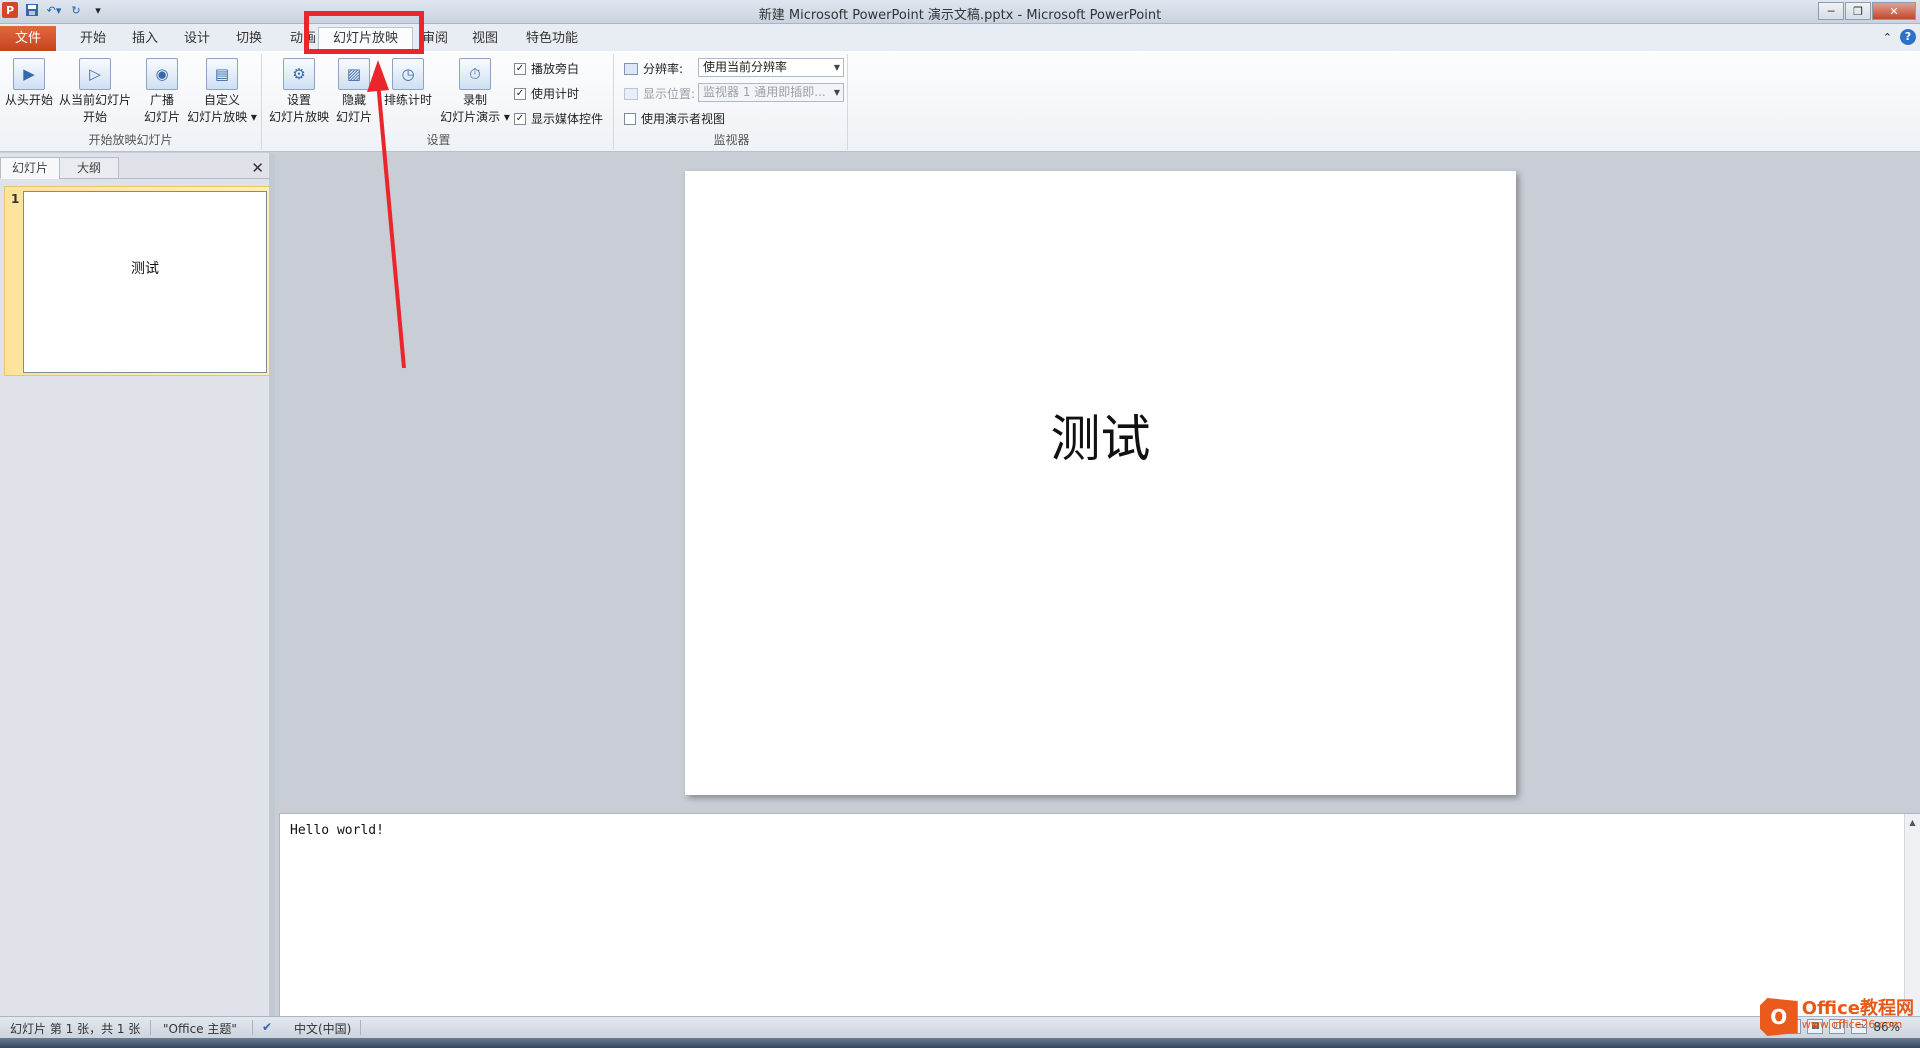 This screenshot has height=1048, width=1920. I want to click on broadcast-slide-show-button: ◉ 广播 幻灯片, so click(162, 92).